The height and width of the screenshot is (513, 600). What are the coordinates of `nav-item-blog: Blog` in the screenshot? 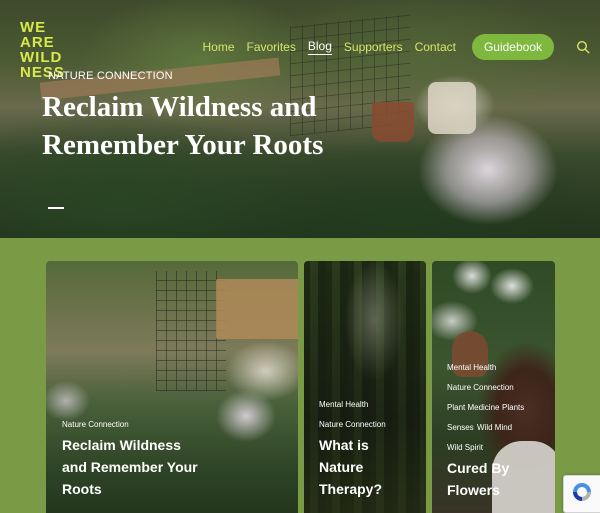 It's located at (319, 47).